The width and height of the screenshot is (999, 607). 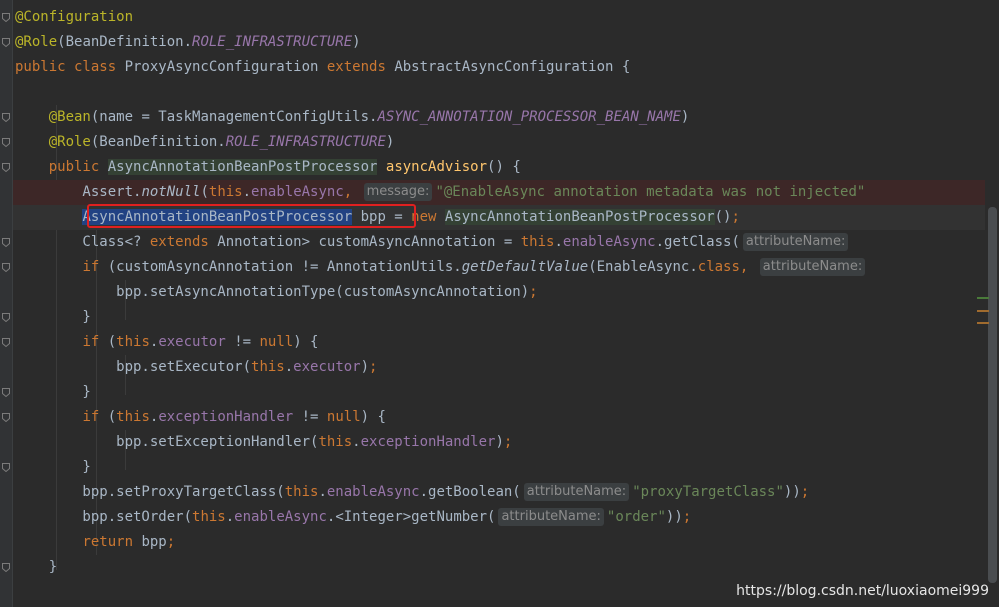 What do you see at coordinates (6, 303) in the screenshot?
I see `editor-gutter` at bounding box center [6, 303].